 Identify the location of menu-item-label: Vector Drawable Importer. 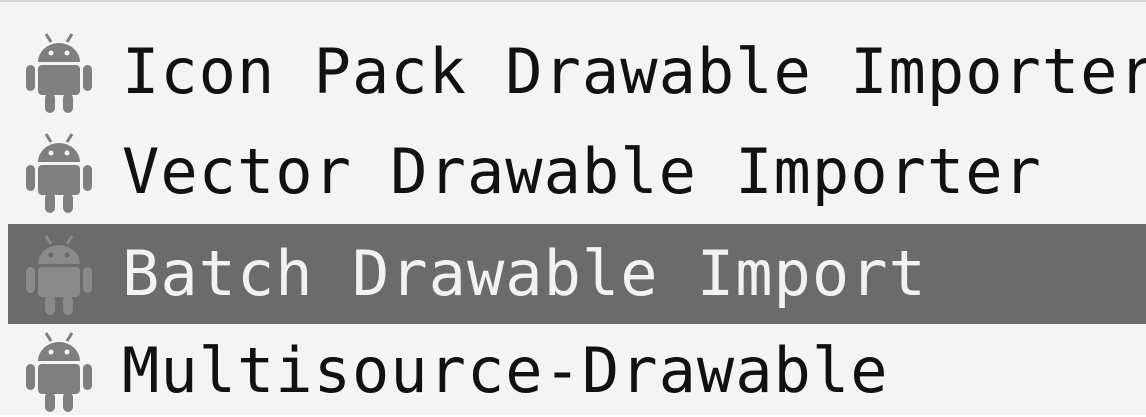
(582, 171).